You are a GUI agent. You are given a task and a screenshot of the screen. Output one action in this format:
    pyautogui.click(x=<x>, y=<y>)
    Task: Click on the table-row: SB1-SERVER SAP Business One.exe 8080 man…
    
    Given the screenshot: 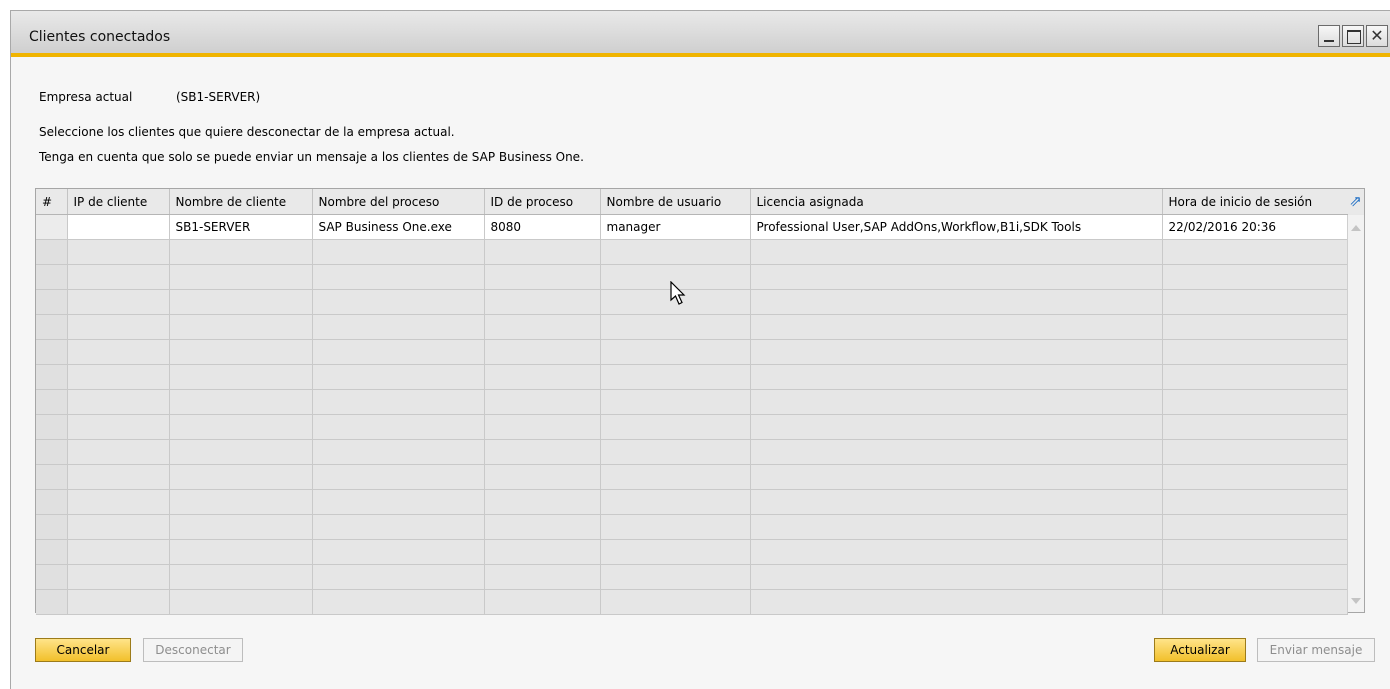 What is the action you would take?
    pyautogui.click(x=692, y=227)
    